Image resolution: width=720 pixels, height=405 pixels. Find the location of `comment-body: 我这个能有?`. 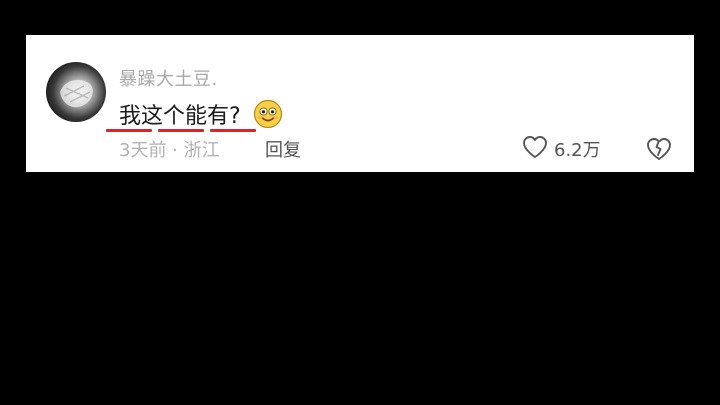

comment-body: 我这个能有? is located at coordinates (180, 116).